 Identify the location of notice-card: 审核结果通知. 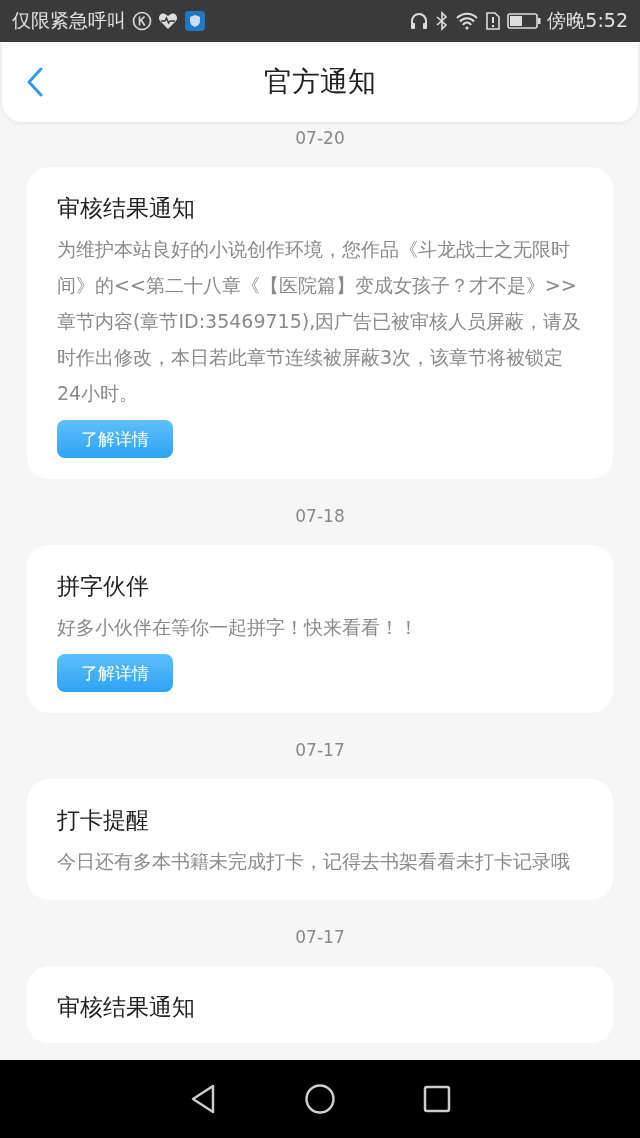
(320, 1004).